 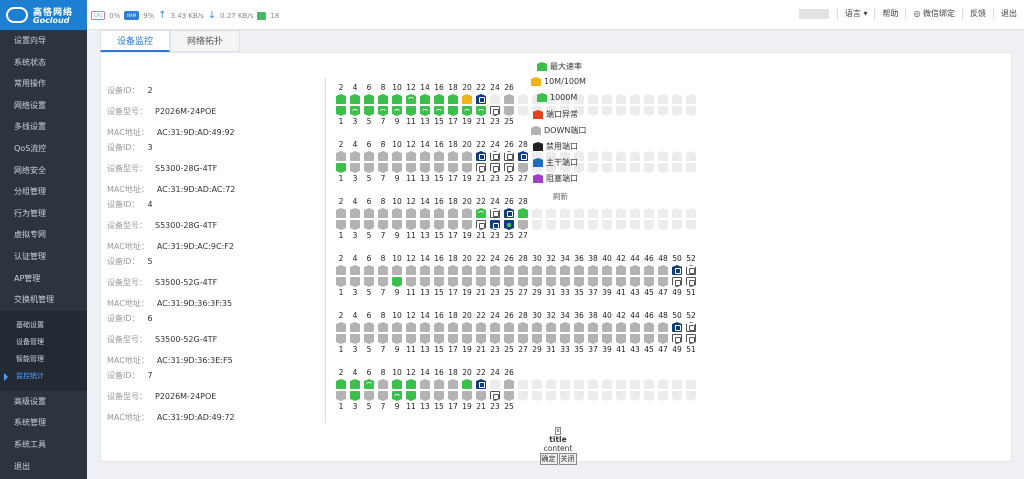 What do you see at coordinates (558, 431) in the screenshot?
I see `close-icon: x` at bounding box center [558, 431].